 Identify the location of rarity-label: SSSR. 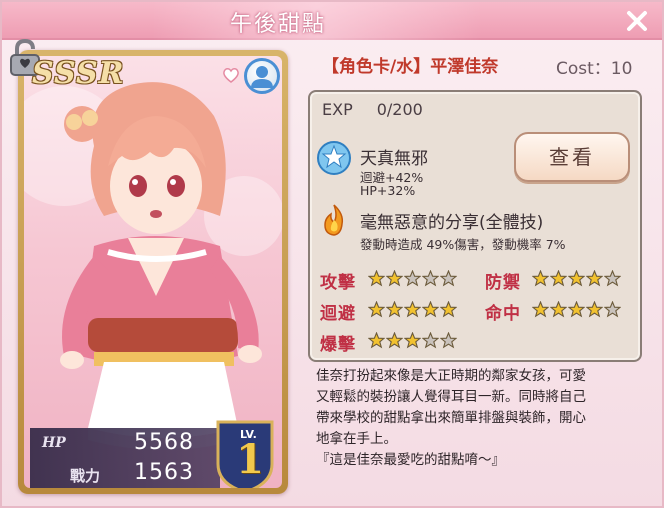
(78, 73).